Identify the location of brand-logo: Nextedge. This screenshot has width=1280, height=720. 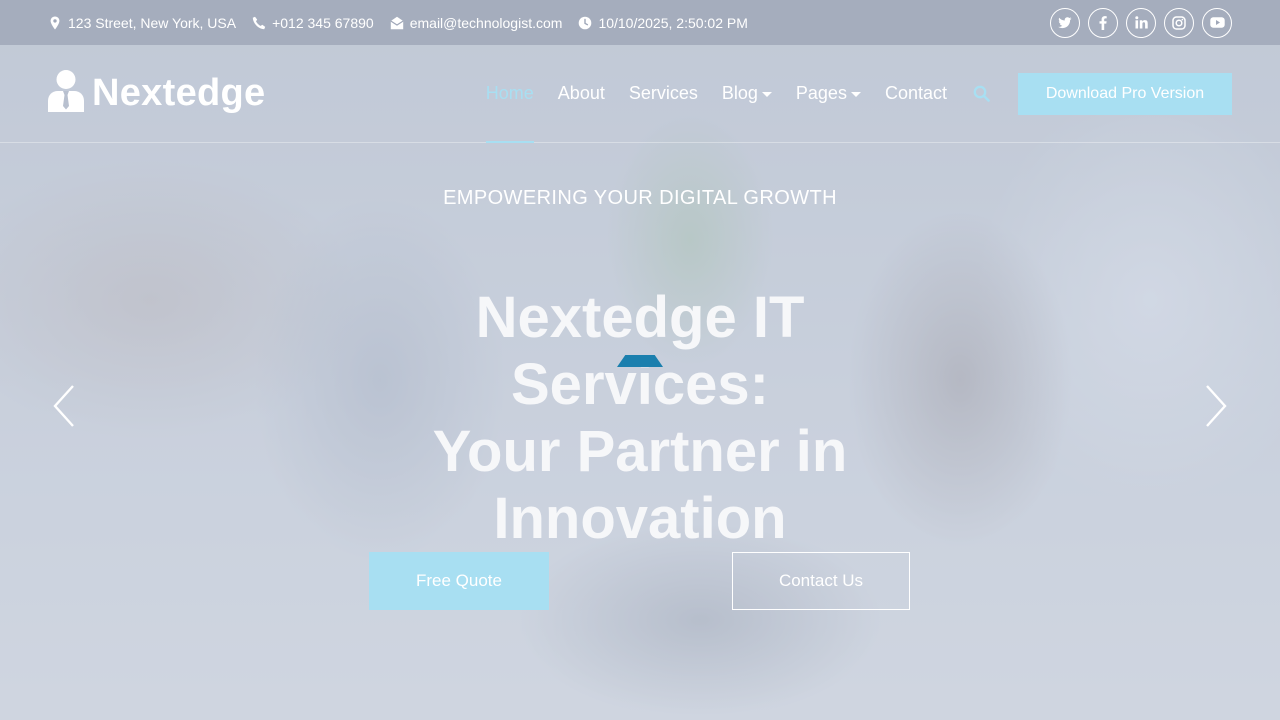
(156, 93).